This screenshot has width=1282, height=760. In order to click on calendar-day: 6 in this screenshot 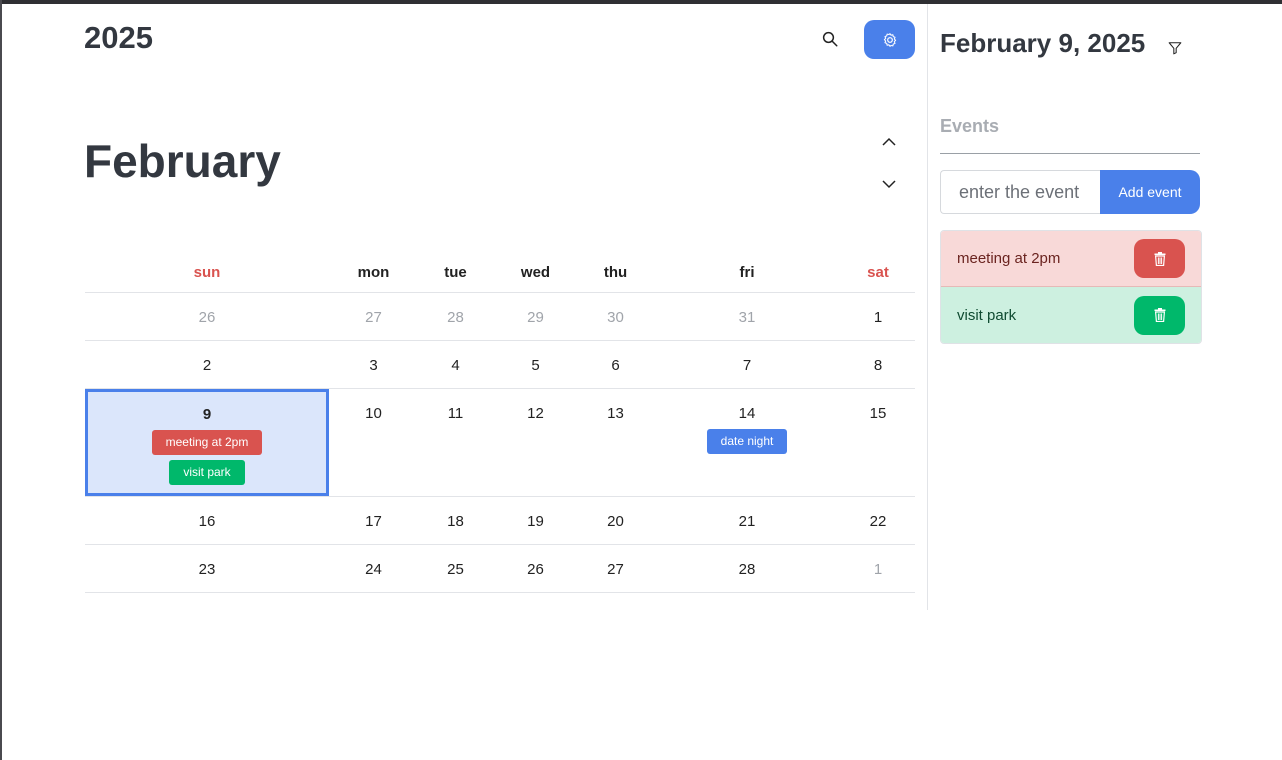, I will do `click(615, 364)`.